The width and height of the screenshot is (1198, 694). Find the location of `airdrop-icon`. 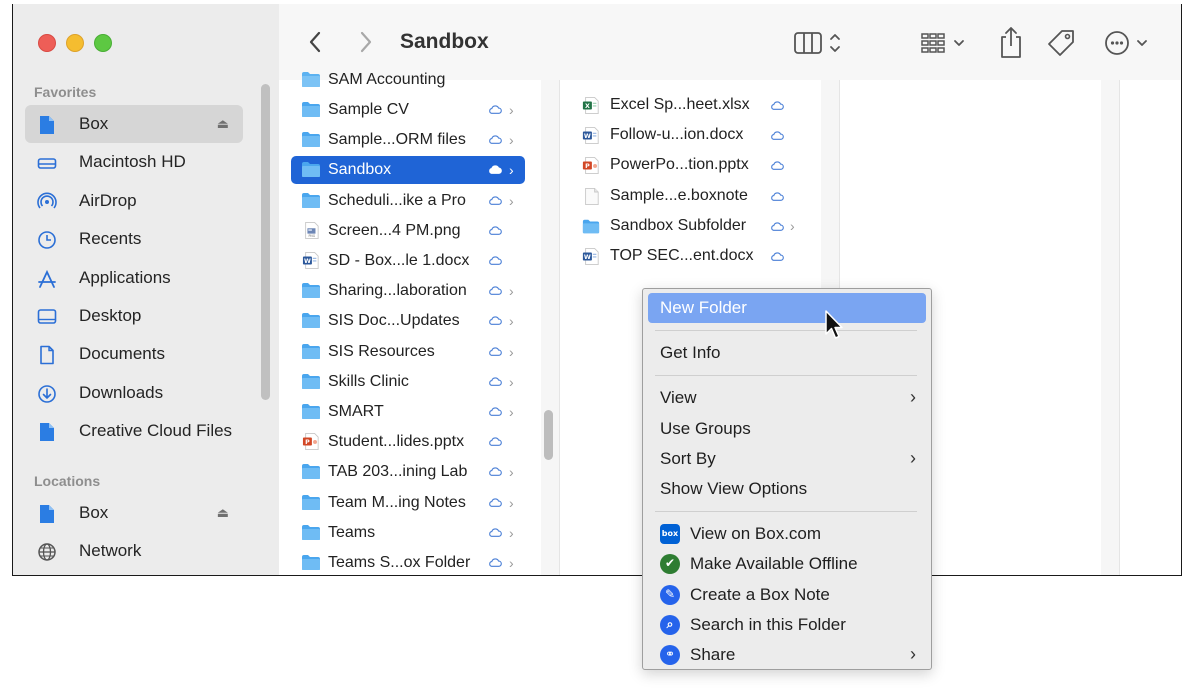

airdrop-icon is located at coordinates (47, 202).